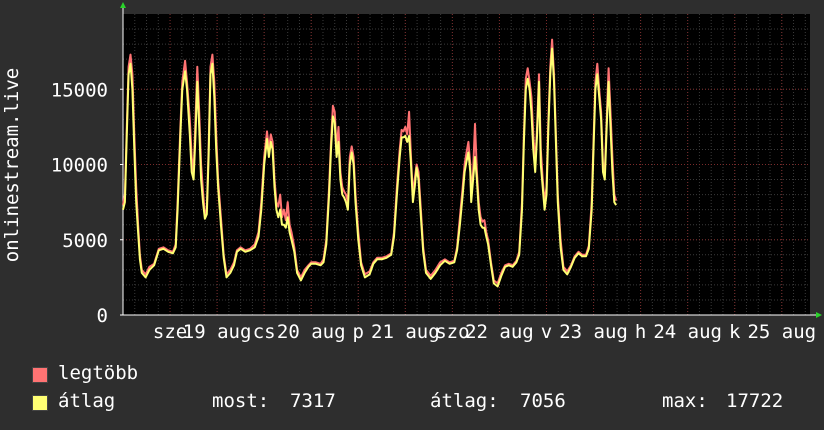 This screenshot has width=824, height=430. Describe the element at coordinates (687, 332) in the screenshot. I see `x-tick-label: 24 aug` at that location.